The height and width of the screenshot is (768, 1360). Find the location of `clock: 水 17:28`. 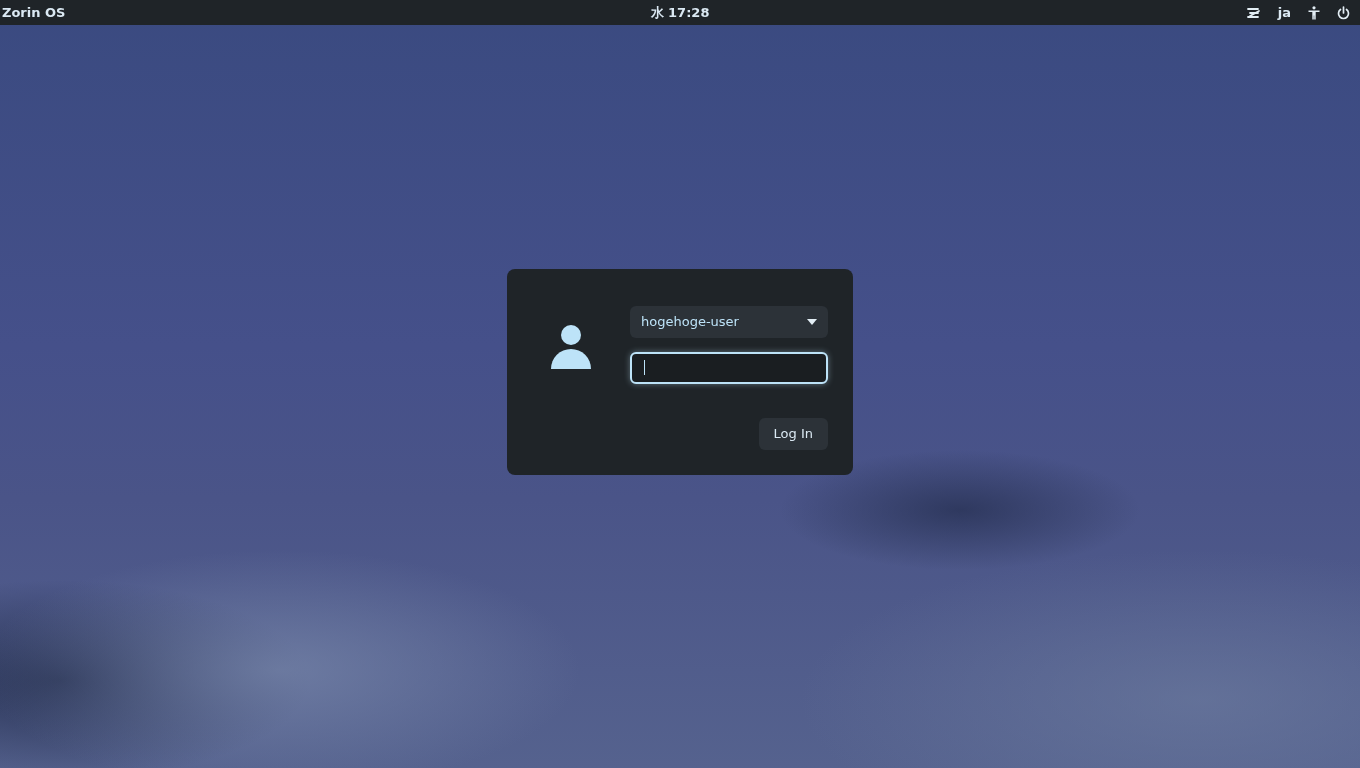

clock: 水 17:28 is located at coordinates (680, 12).